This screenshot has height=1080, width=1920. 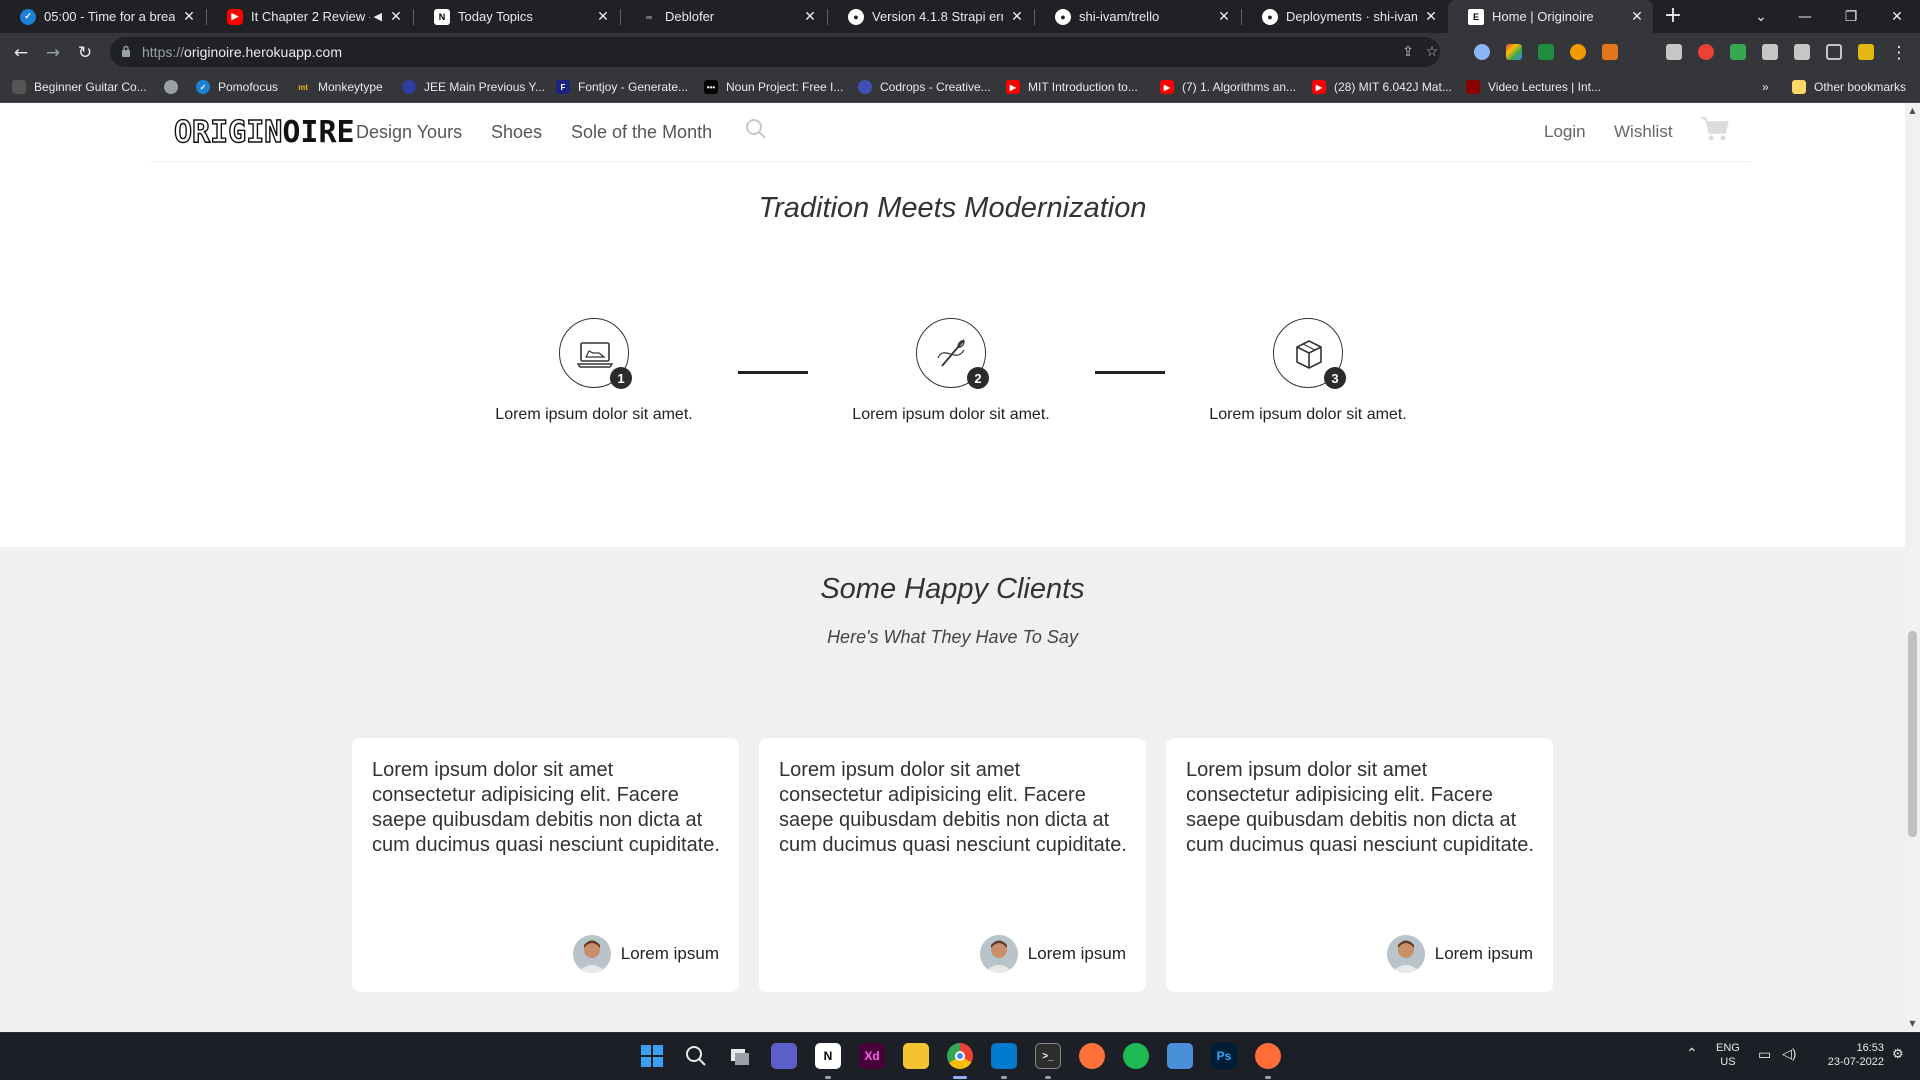 I want to click on extension-react-icon, so click(x=1482, y=52).